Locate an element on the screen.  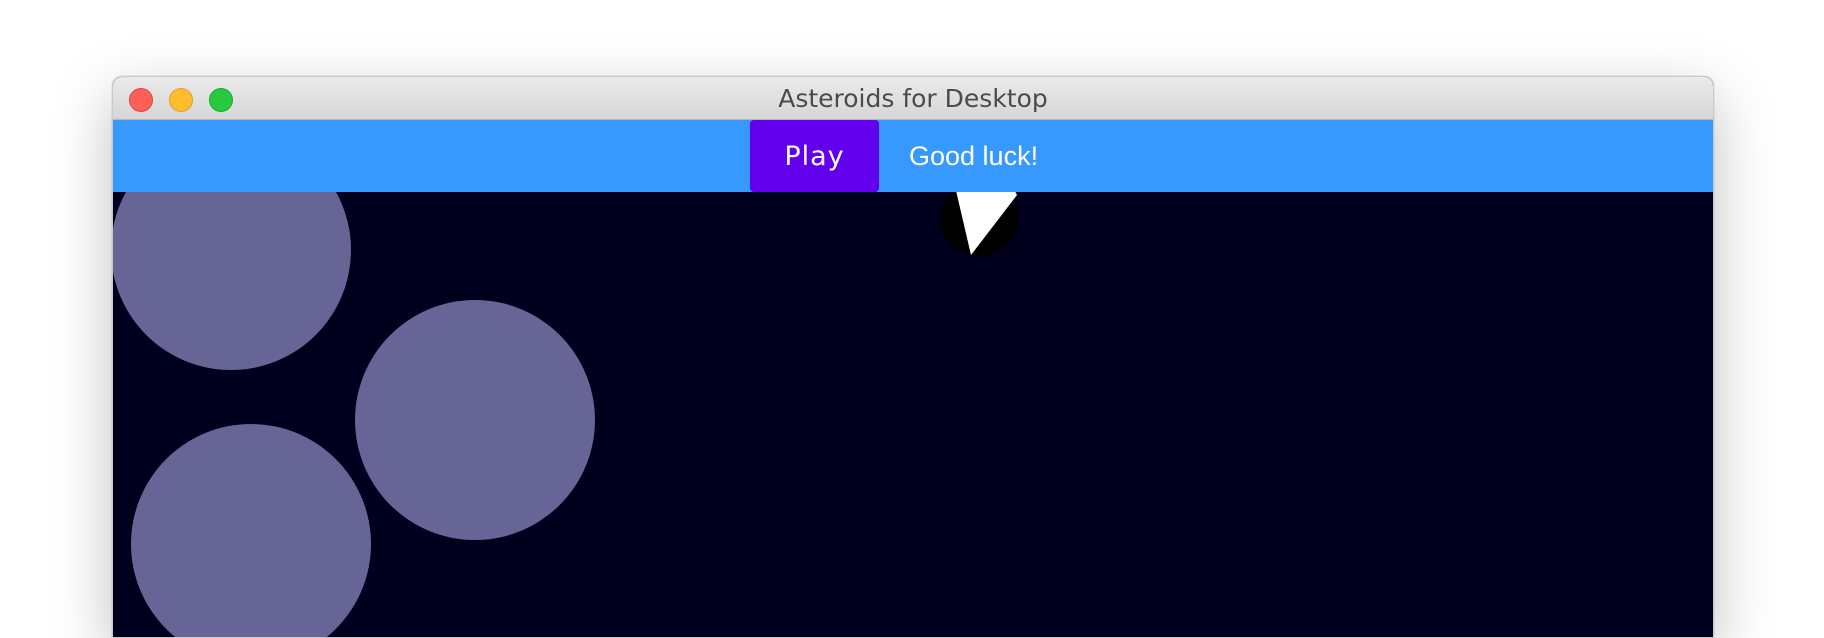
title-bar: Asteroids for Desktop is located at coordinates (913, 98).